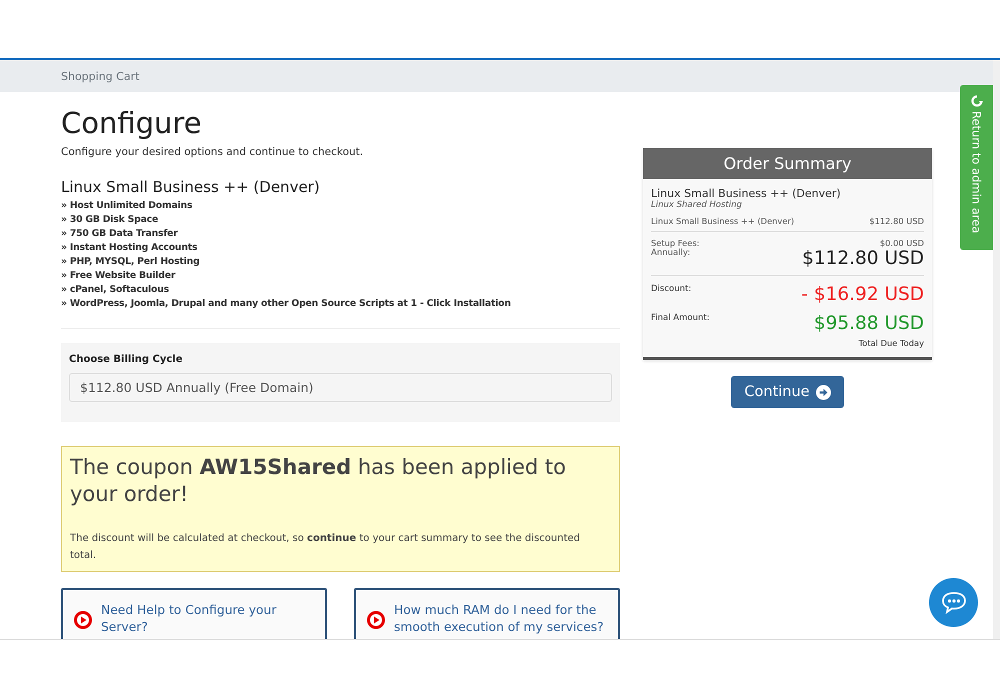  What do you see at coordinates (110, 220) in the screenshot?
I see `feature-item: » 30 GB Disk Space` at bounding box center [110, 220].